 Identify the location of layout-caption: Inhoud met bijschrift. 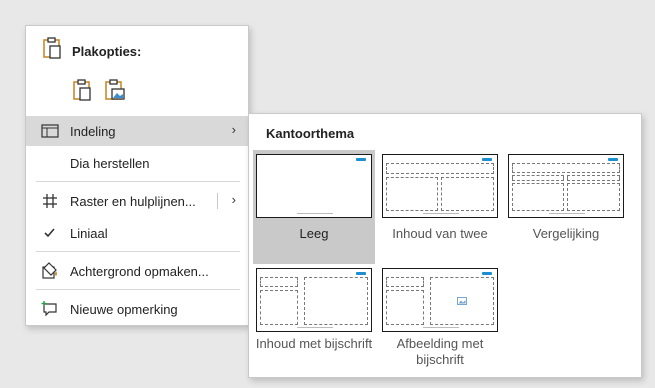
(314, 343).